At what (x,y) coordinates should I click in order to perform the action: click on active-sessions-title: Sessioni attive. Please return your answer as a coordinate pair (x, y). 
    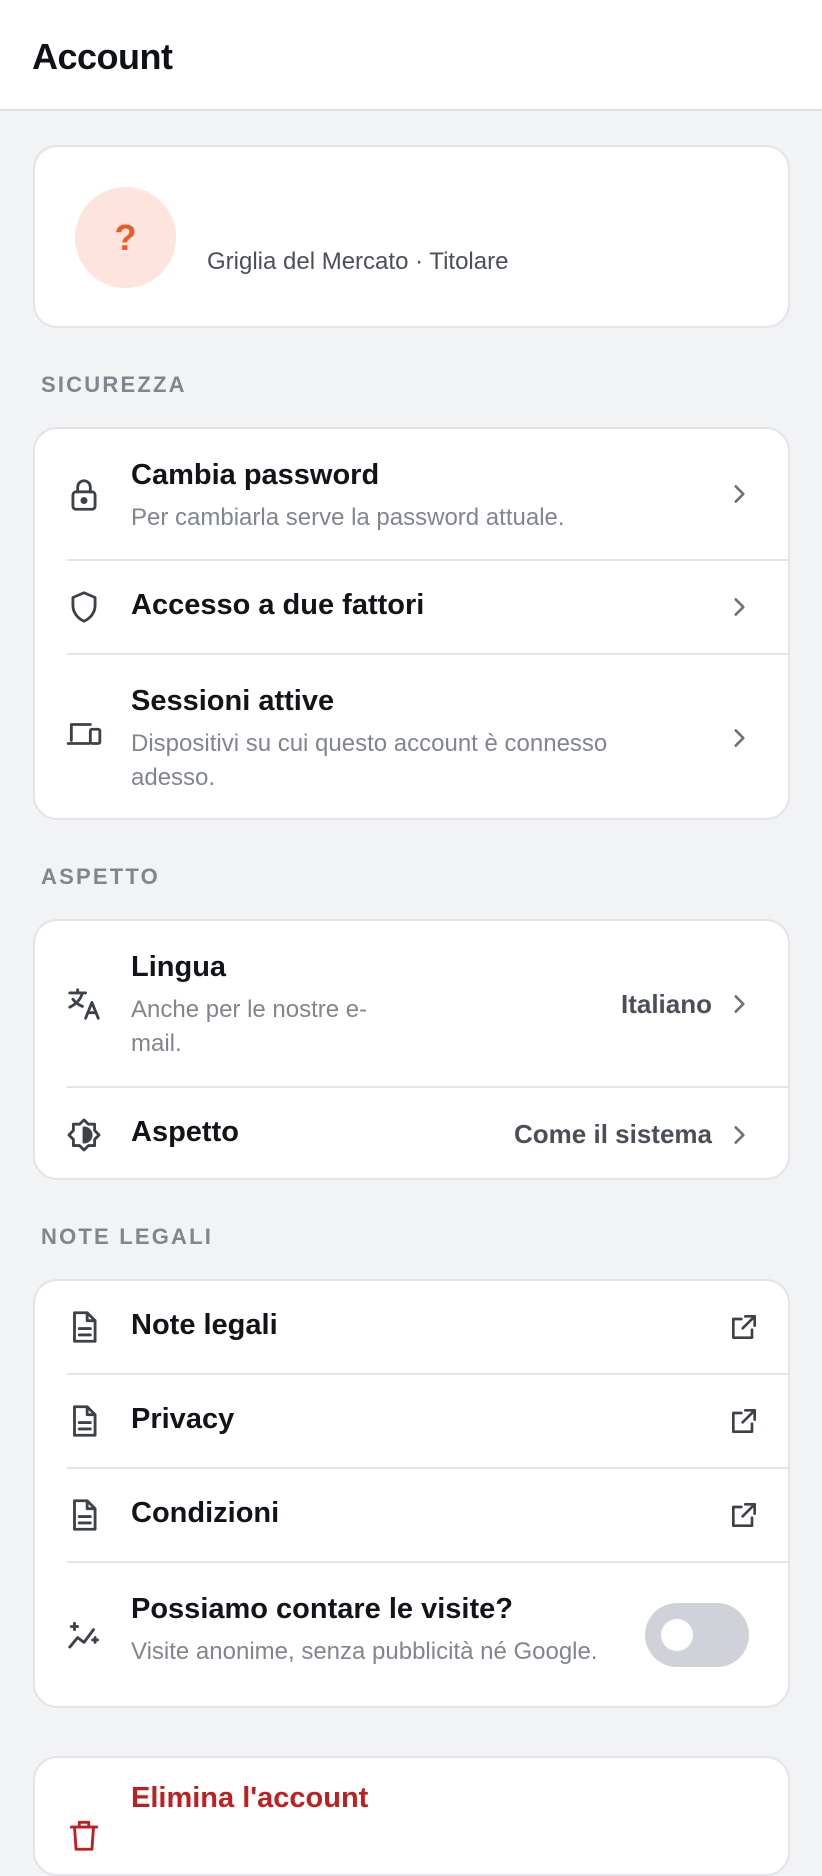
    Looking at the image, I should click on (233, 701).